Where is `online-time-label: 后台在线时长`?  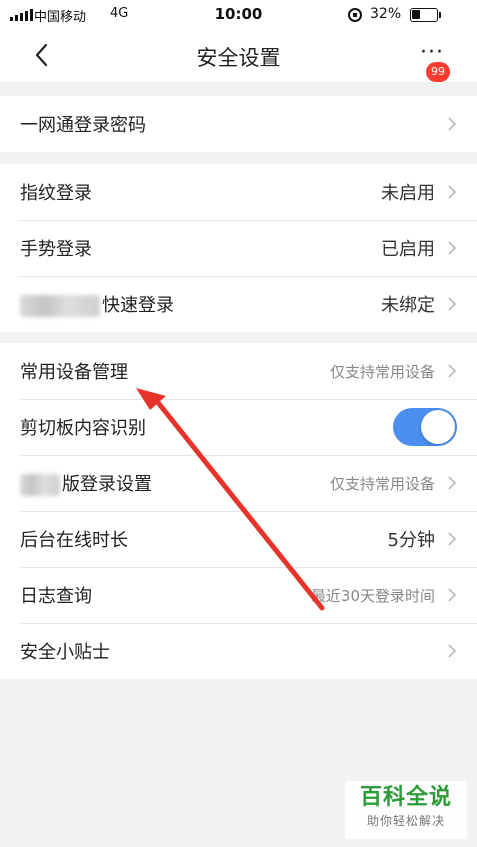
online-time-label: 后台在线时长 is located at coordinates (74, 540).